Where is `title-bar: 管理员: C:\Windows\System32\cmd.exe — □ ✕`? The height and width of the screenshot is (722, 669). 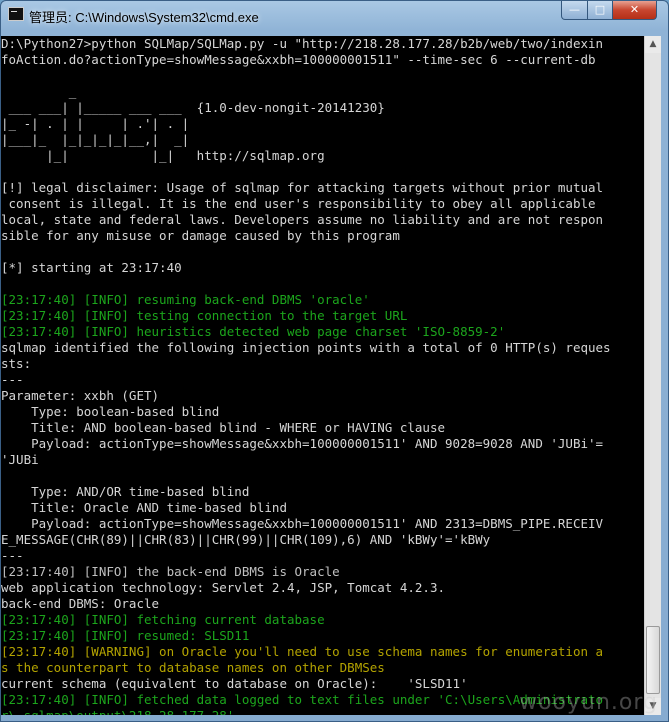
title-bar: 管理员: C:\Windows\System32\cmd.exe — □ ✕ is located at coordinates (334, 16).